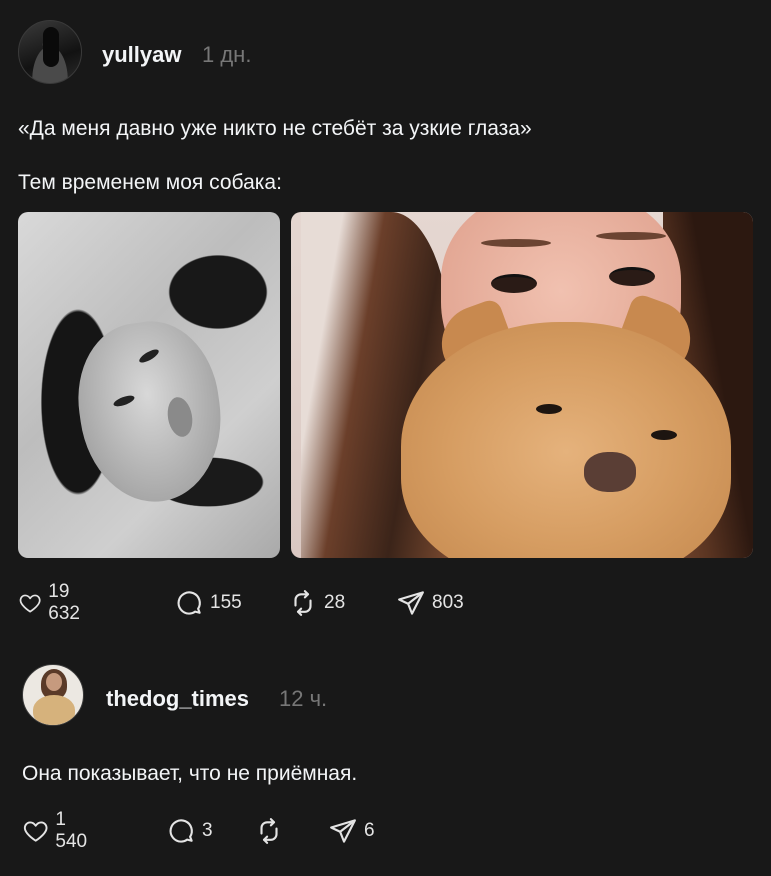 This screenshot has width=771, height=876. Describe the element at coordinates (150, 182) in the screenshot. I see `post-text-line: Тем временем моя собака:` at that location.